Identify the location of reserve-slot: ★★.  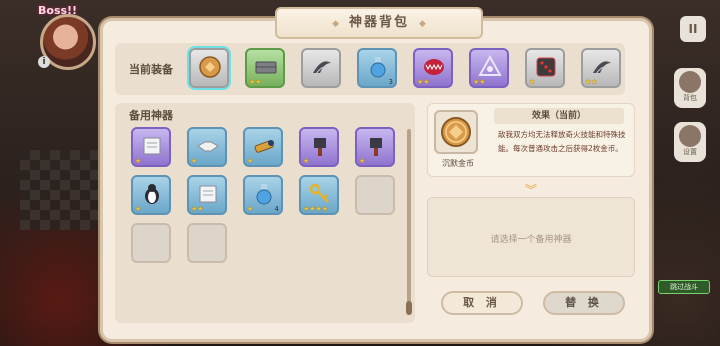
(207, 195).